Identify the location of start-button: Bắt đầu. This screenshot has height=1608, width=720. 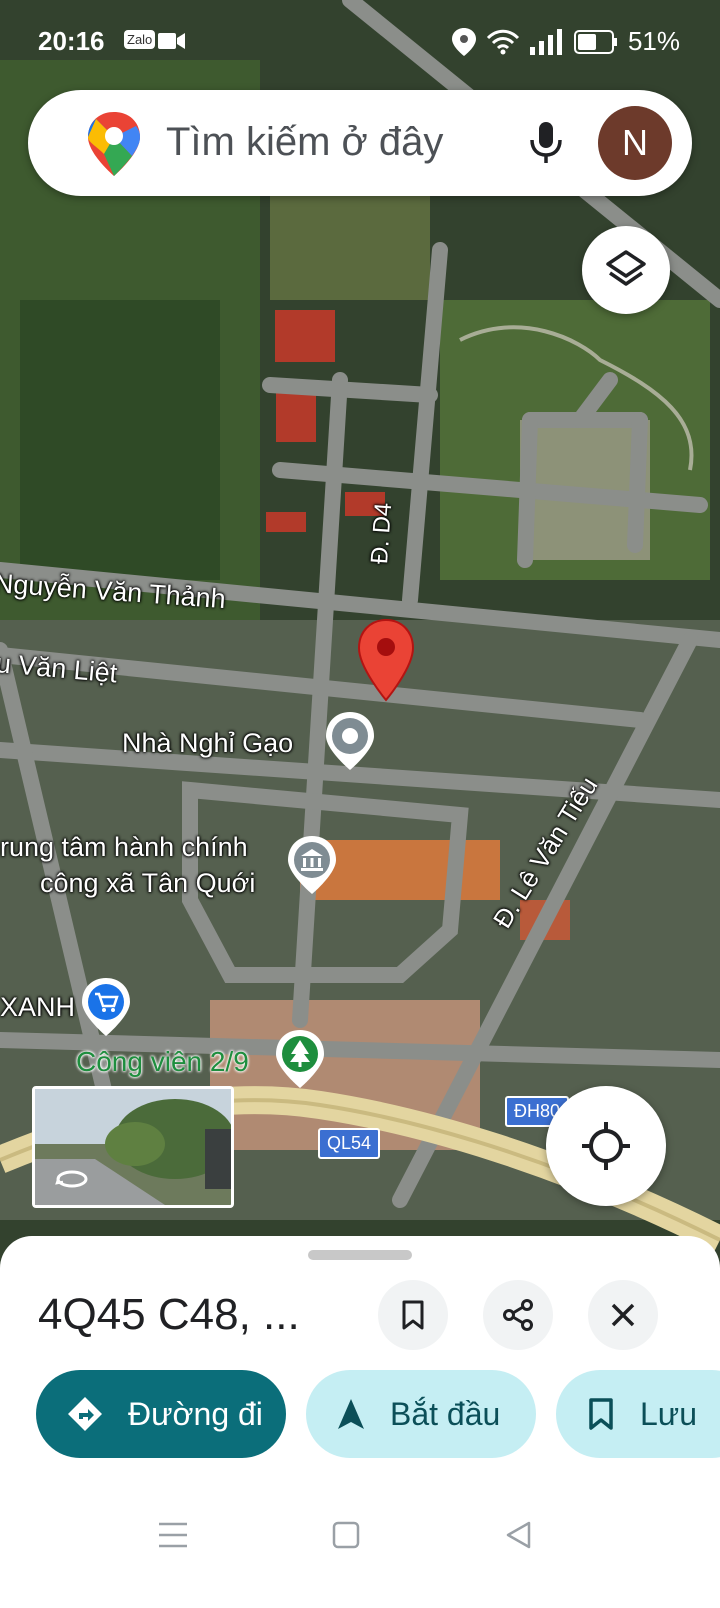
(421, 1414).